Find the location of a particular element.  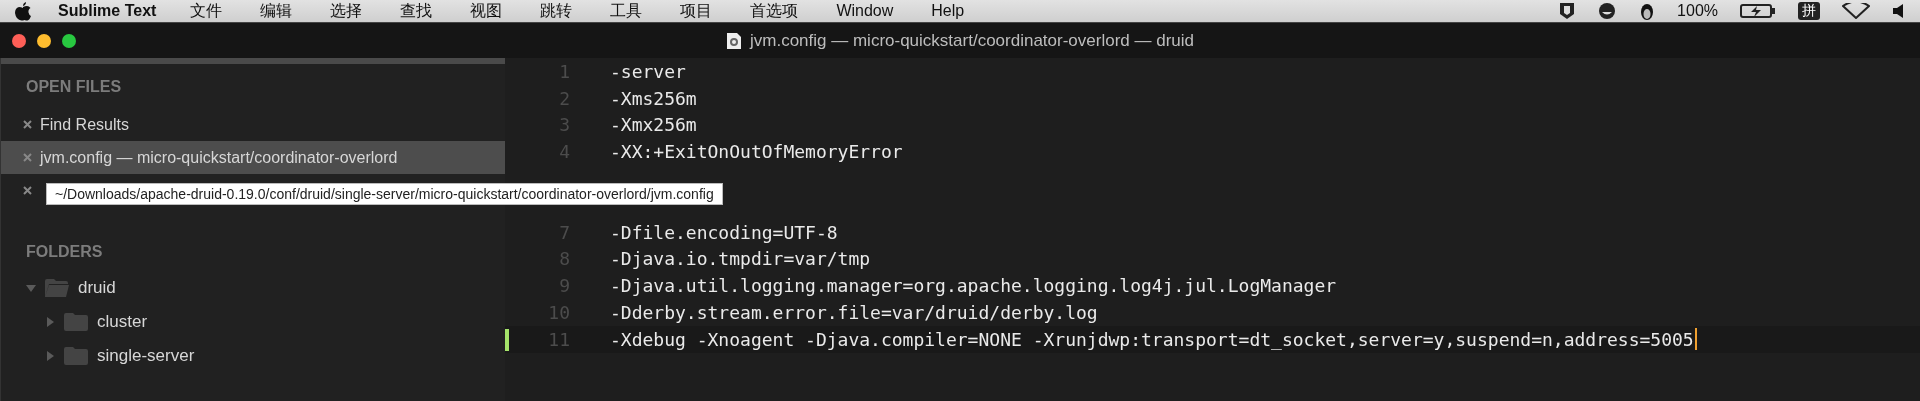

code-line: -server is located at coordinates (648, 71).